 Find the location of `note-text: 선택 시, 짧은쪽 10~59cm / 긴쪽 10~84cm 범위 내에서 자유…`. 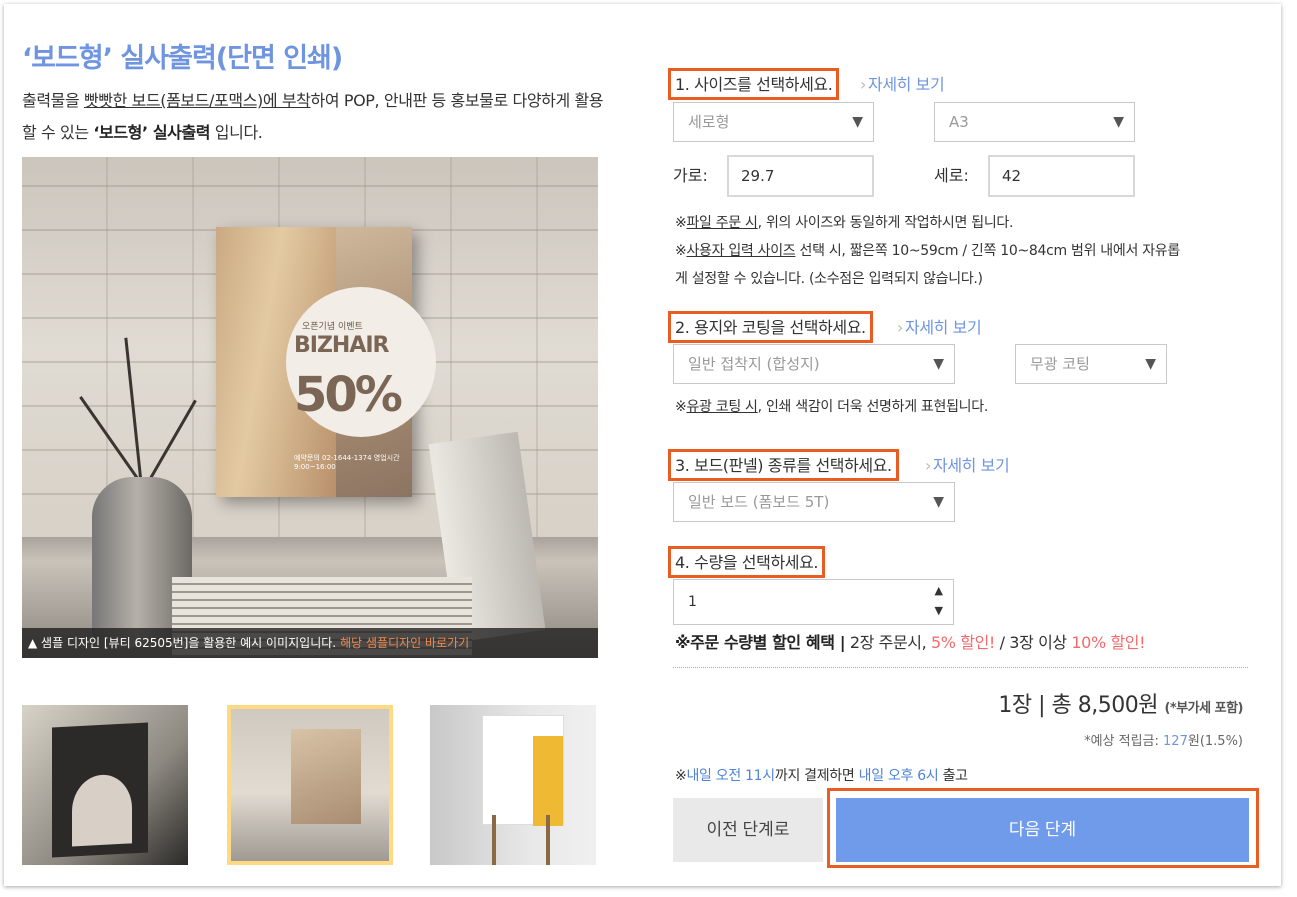

note-text: 선택 시, 짧은쪽 10~59cm / 긴쪽 10~84cm 범위 내에서 자유… is located at coordinates (988, 251).